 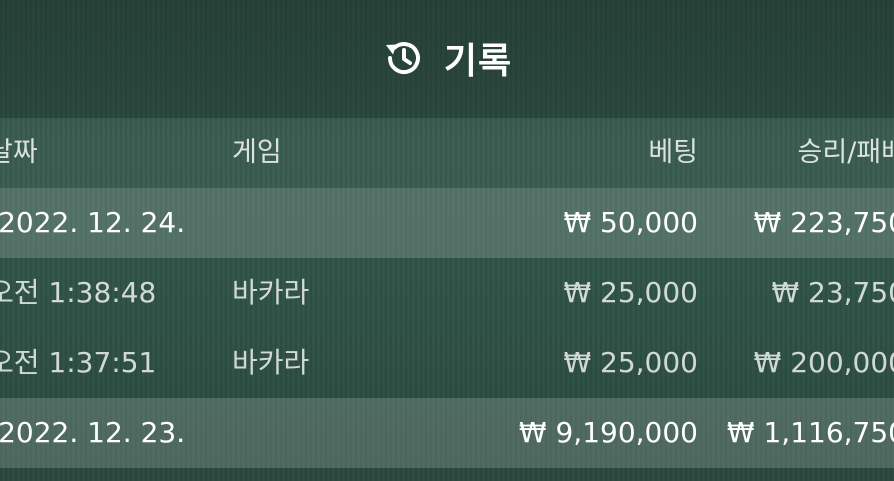 What do you see at coordinates (810, 432) in the screenshot?
I see `group-result-total: ₩ 1,116,750` at bounding box center [810, 432].